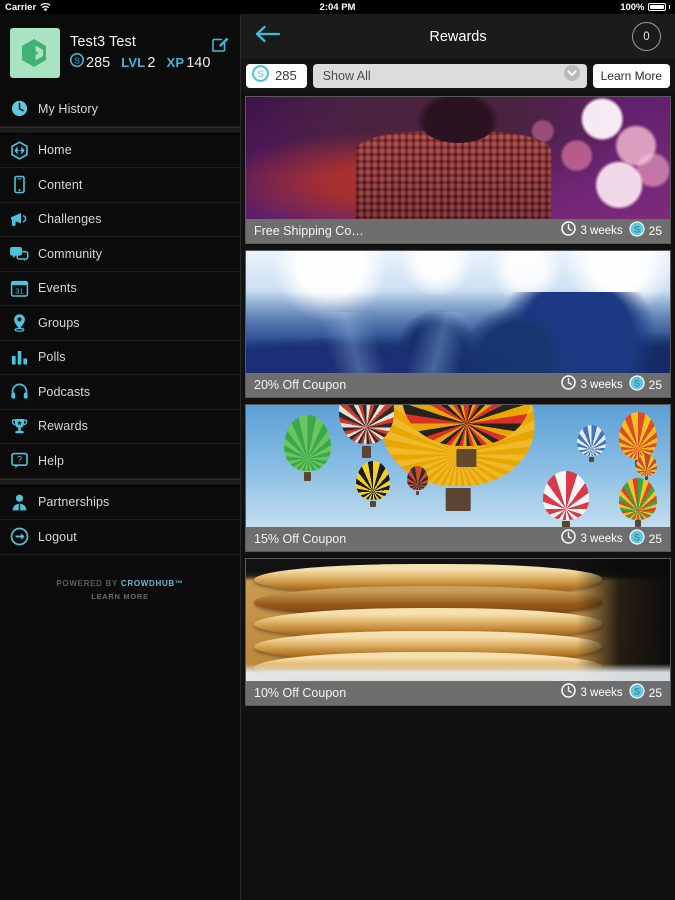  What do you see at coordinates (19, 502) in the screenshot?
I see `person-icon` at bounding box center [19, 502].